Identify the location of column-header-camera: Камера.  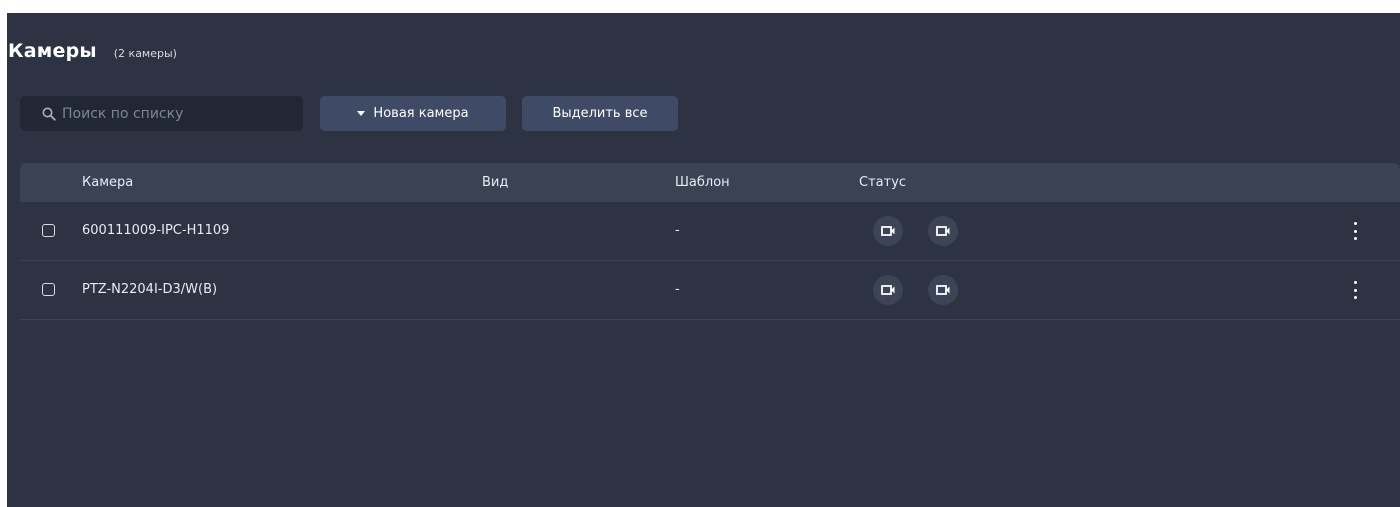
(107, 182).